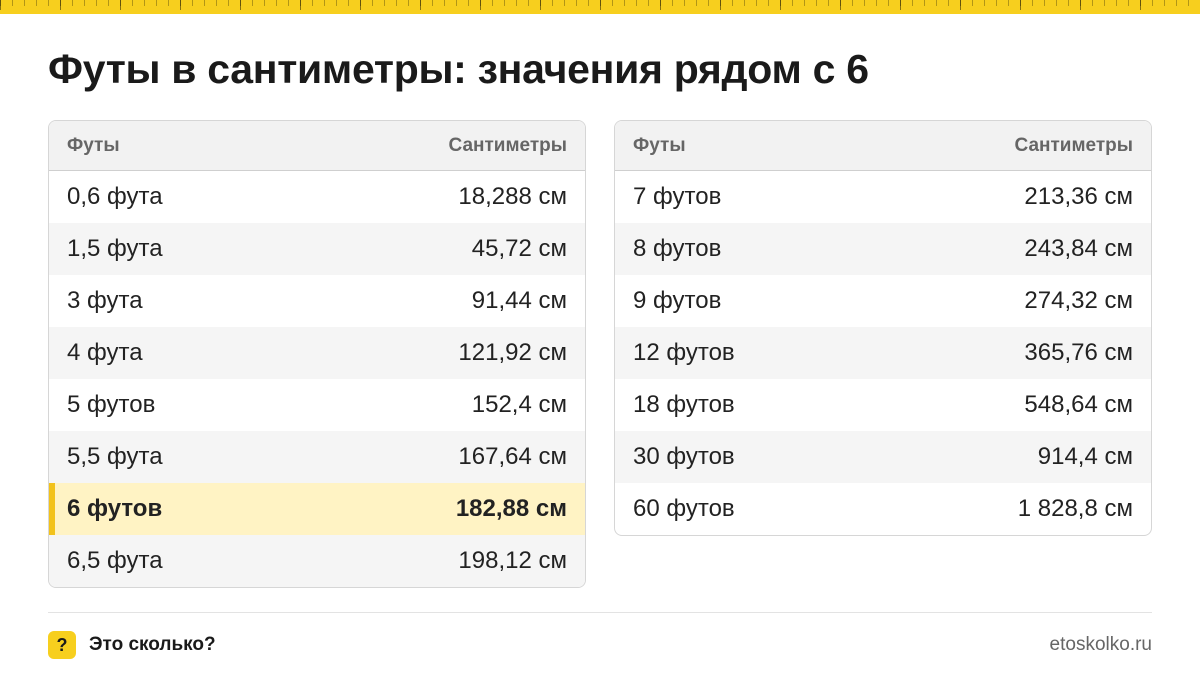 This screenshot has width=1200, height=677. I want to click on table-row: 3 фута 91,44 см, so click(317, 301).